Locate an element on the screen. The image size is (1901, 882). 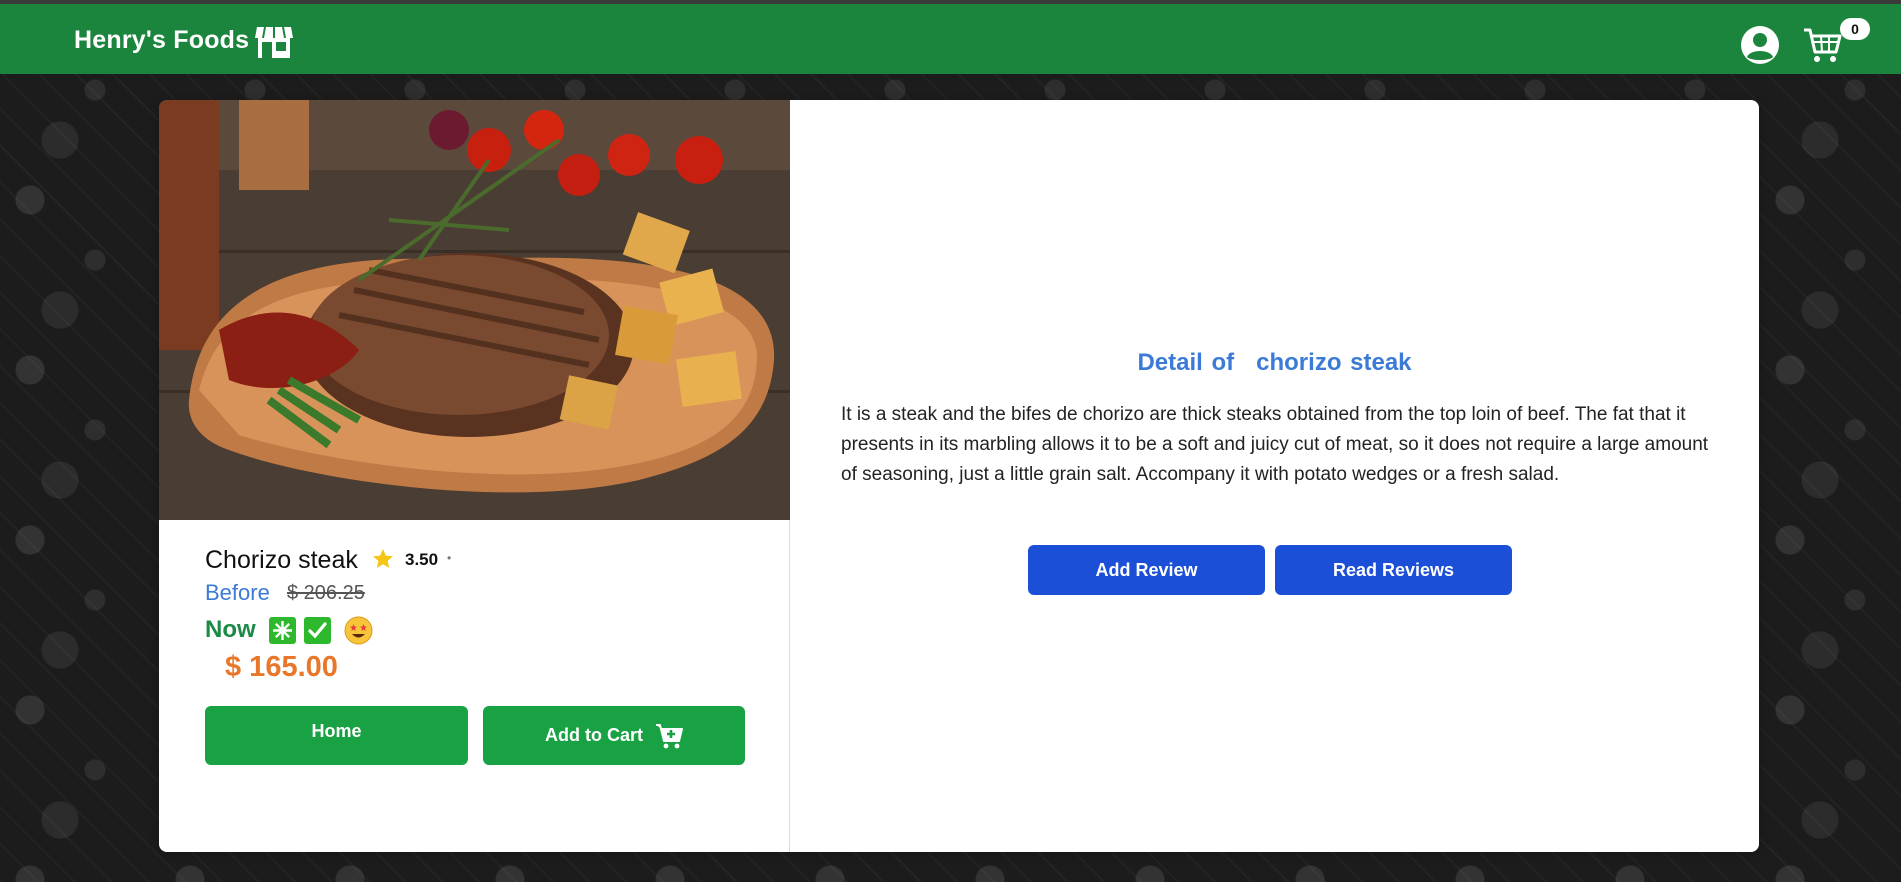
cart-icon is located at coordinates (1822, 45).